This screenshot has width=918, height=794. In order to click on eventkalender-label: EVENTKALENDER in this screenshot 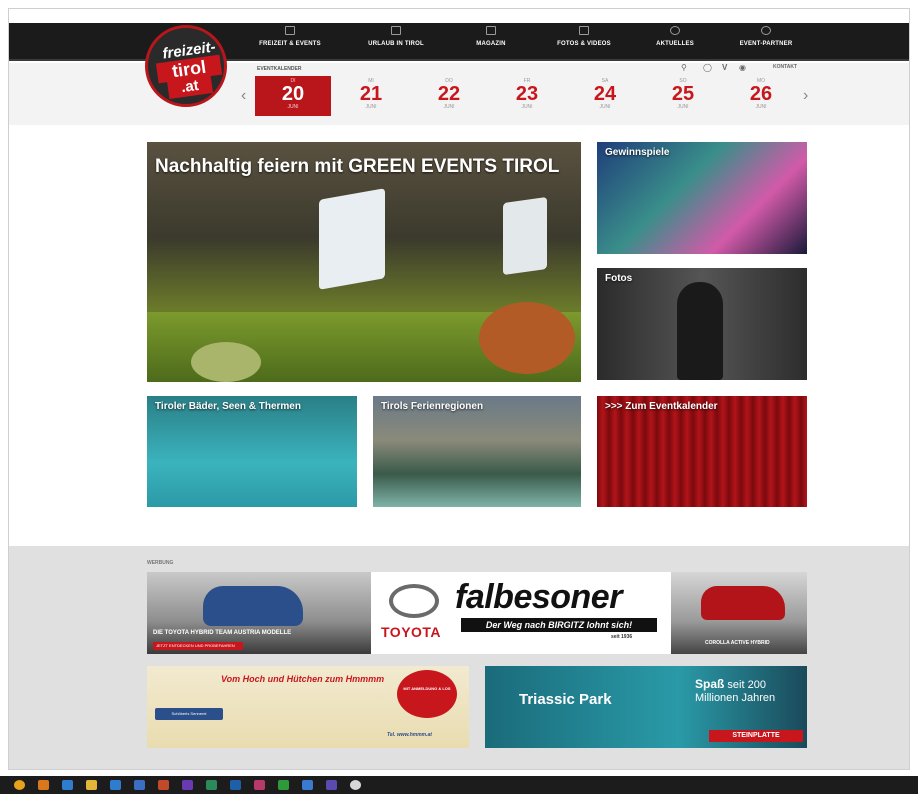, I will do `click(279, 69)`.